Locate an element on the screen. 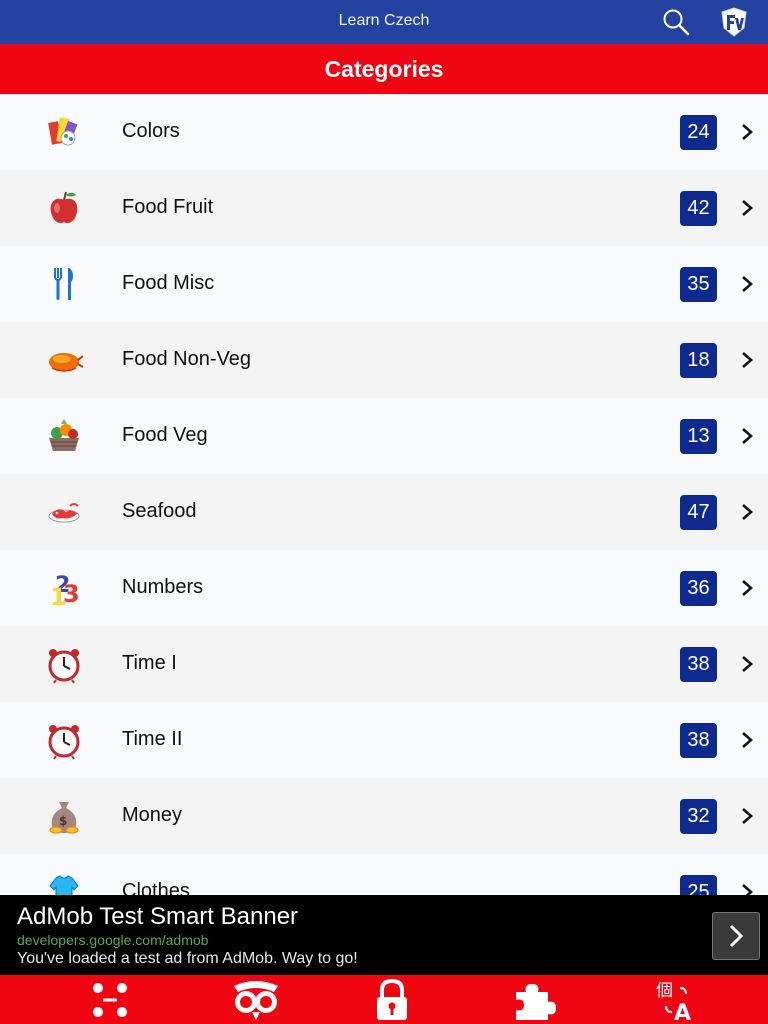 The width and height of the screenshot is (768, 1024). count-badge: 13 is located at coordinates (698, 436).